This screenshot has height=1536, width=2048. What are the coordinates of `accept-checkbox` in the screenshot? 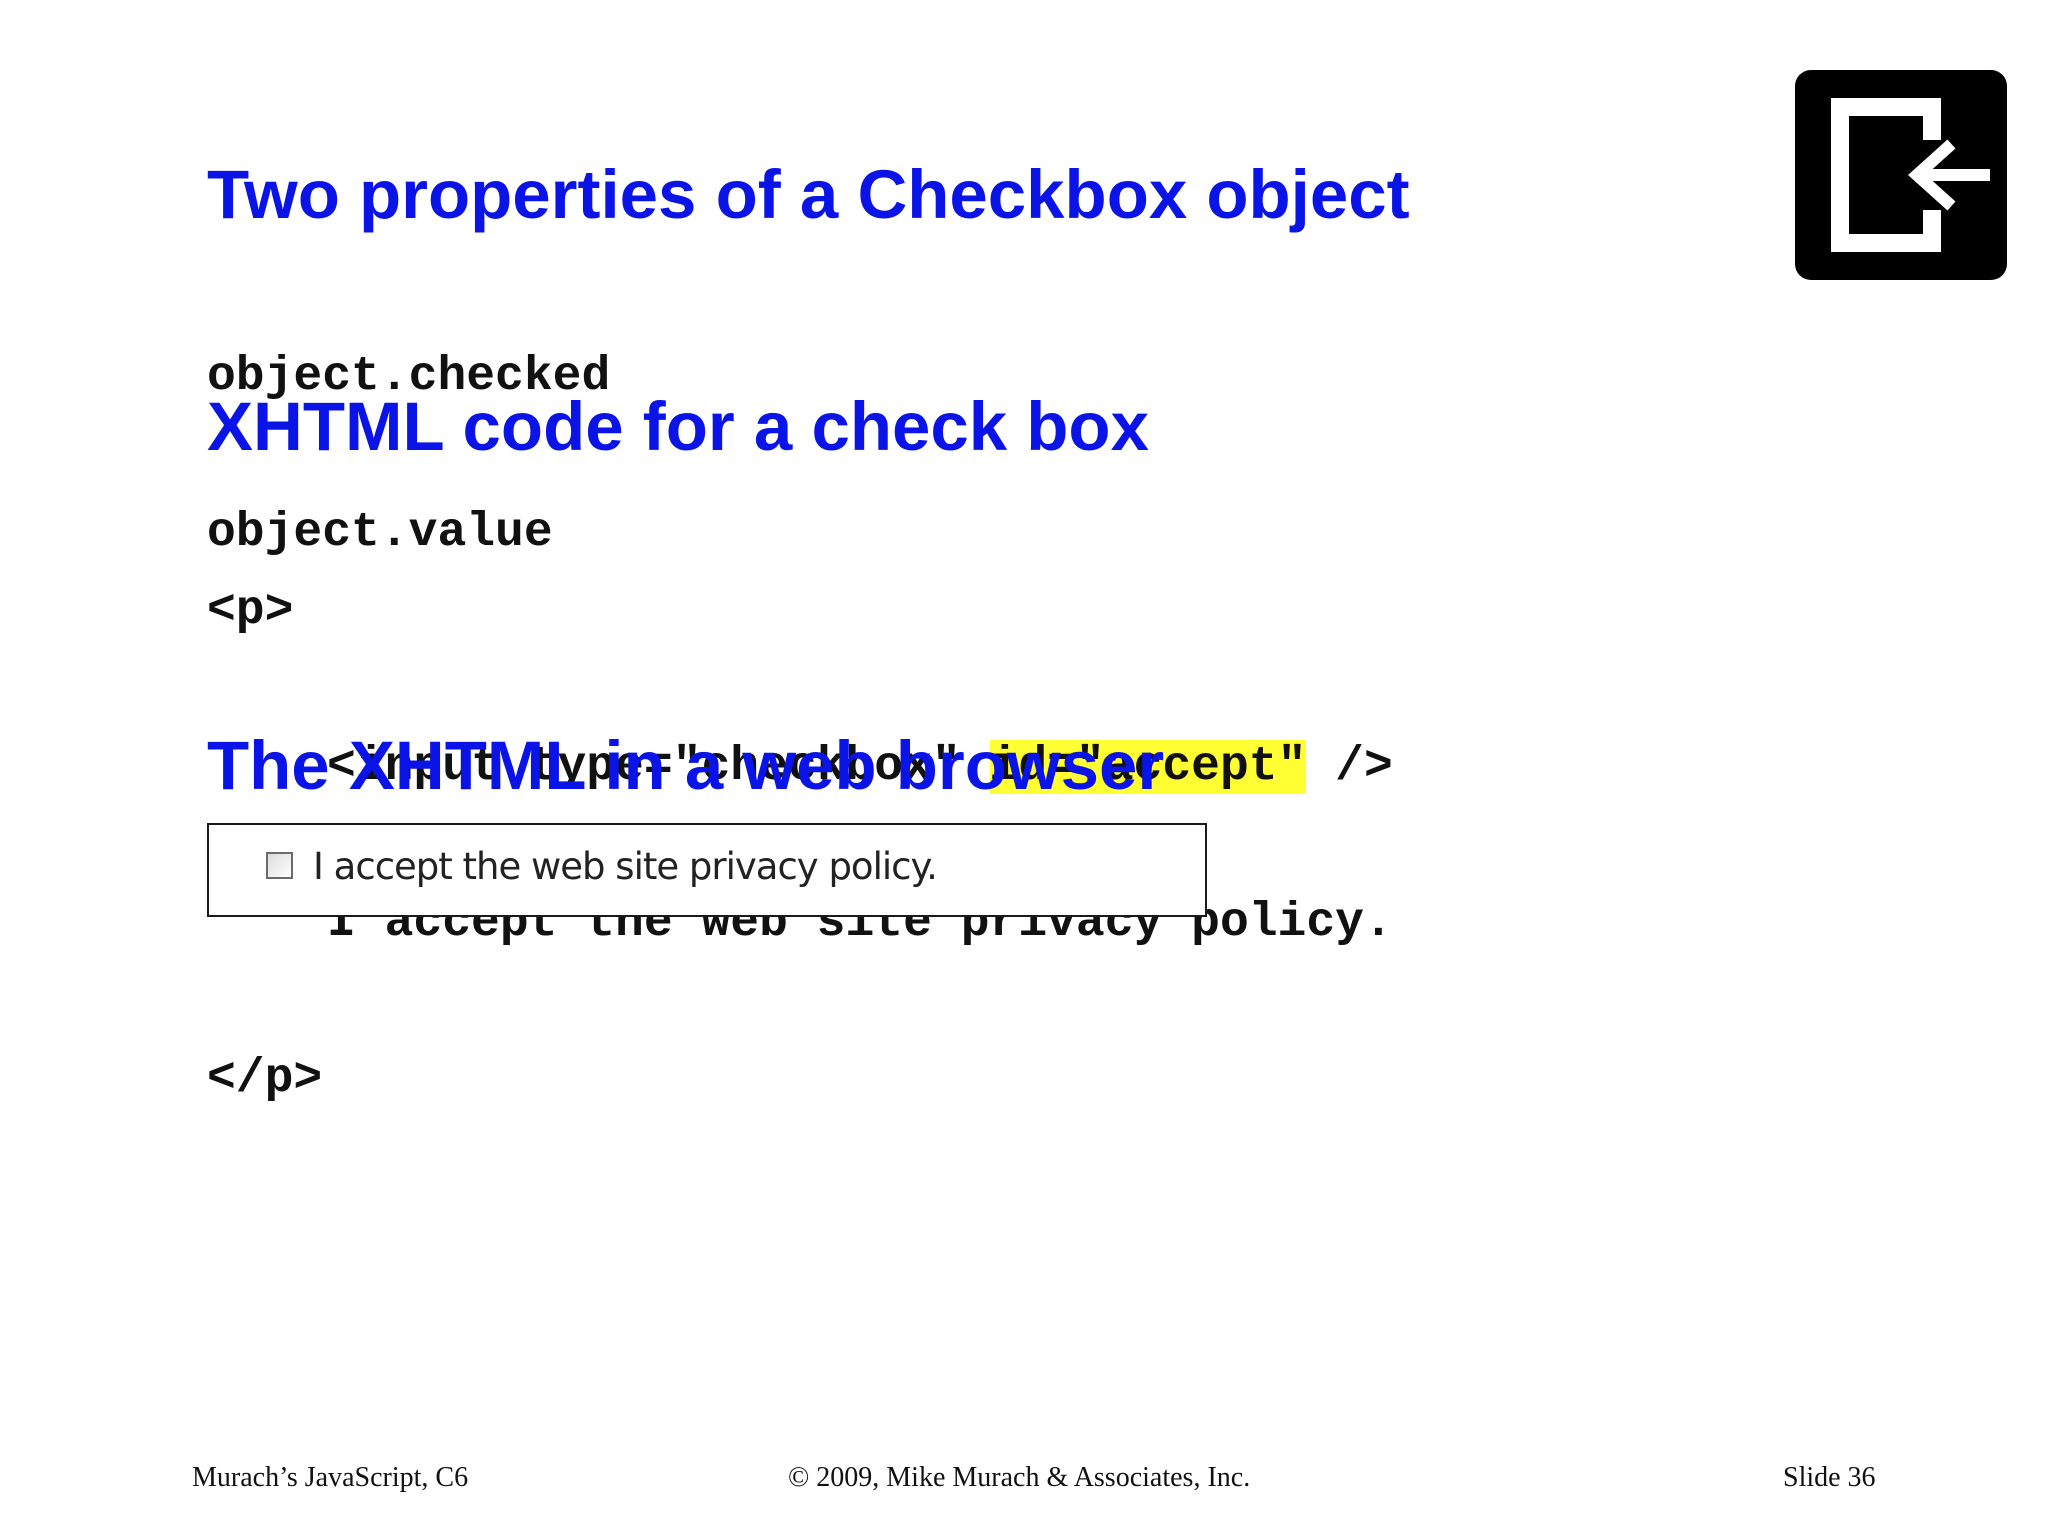 It's located at (279, 865).